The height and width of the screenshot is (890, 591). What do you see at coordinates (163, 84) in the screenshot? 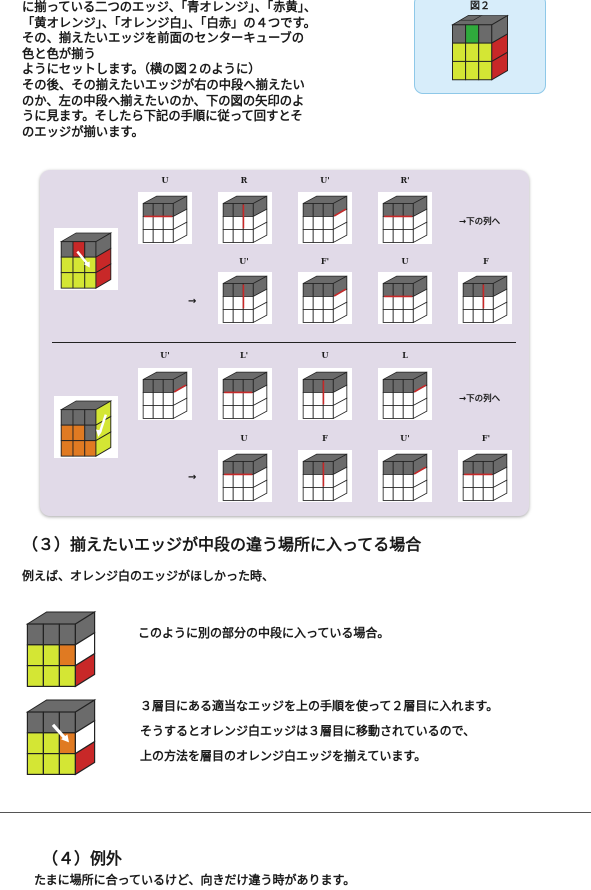
I see `intro-line: その後、その揃えたいエッジが右の中段へ揃えたい` at bounding box center [163, 84].